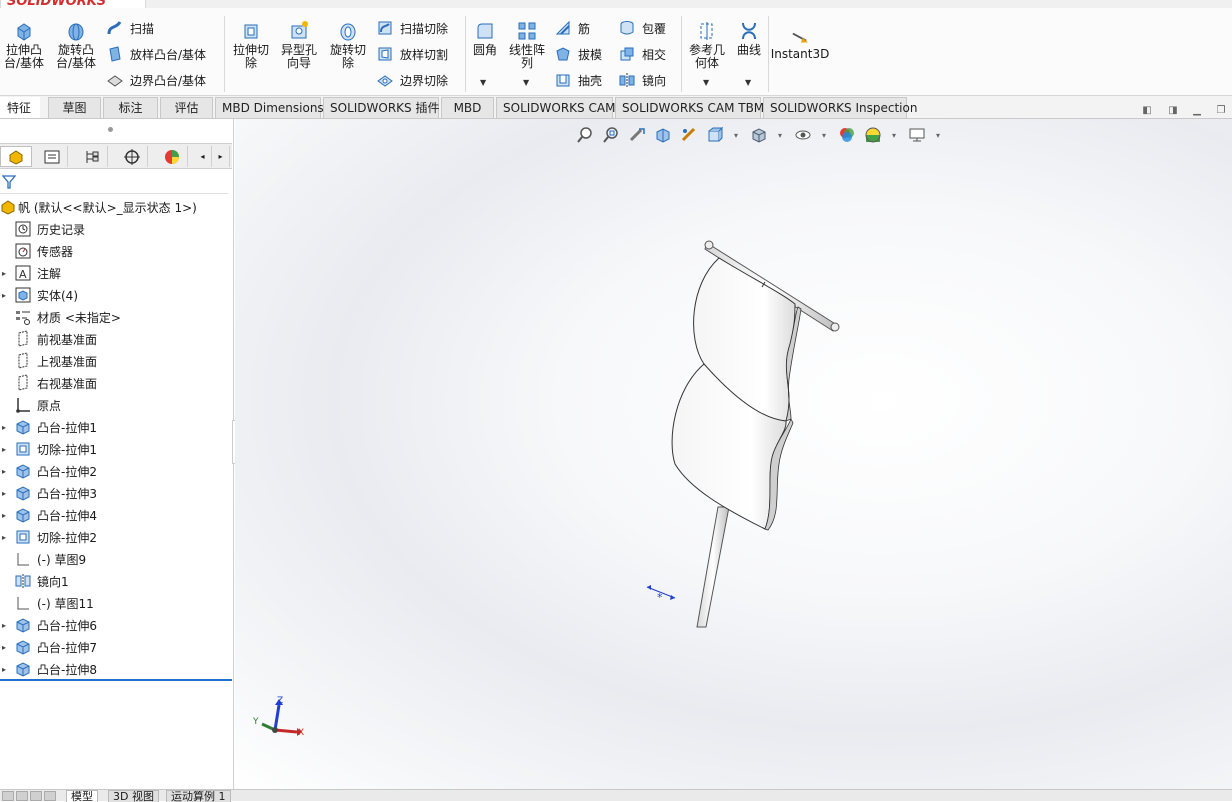  What do you see at coordinates (116, 647) in the screenshot?
I see `tree-item: ▸ 凸台-拉伸7` at bounding box center [116, 647].